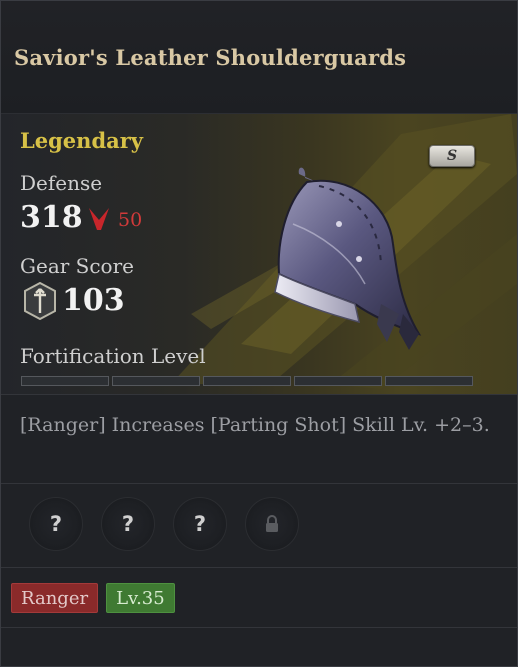  I want to click on socket-row: ? ? ?, so click(259, 525).